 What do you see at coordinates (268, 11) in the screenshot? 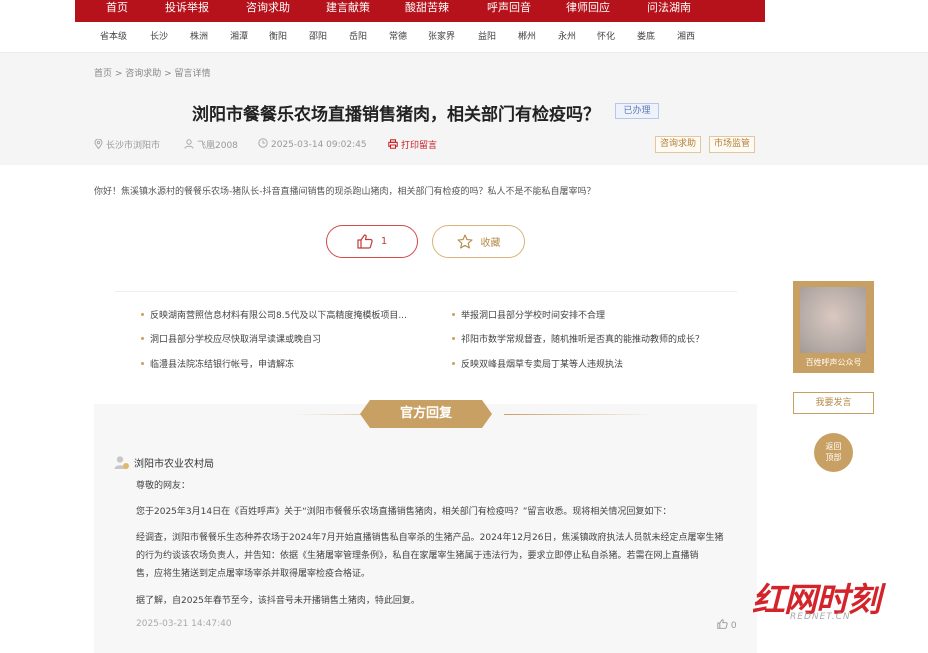
I see `nav-consult: 咨询求助` at bounding box center [268, 11].